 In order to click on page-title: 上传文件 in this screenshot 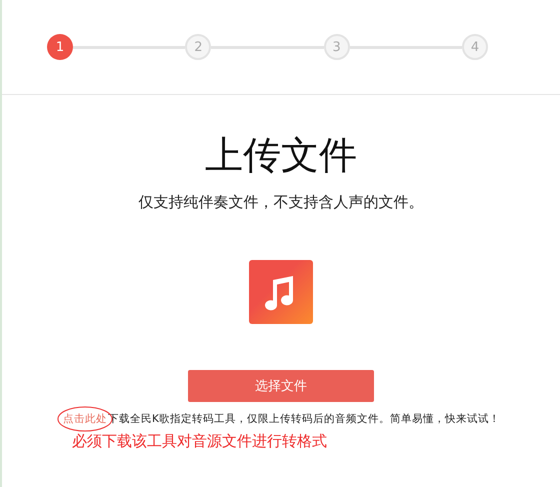, I will do `click(281, 155)`.